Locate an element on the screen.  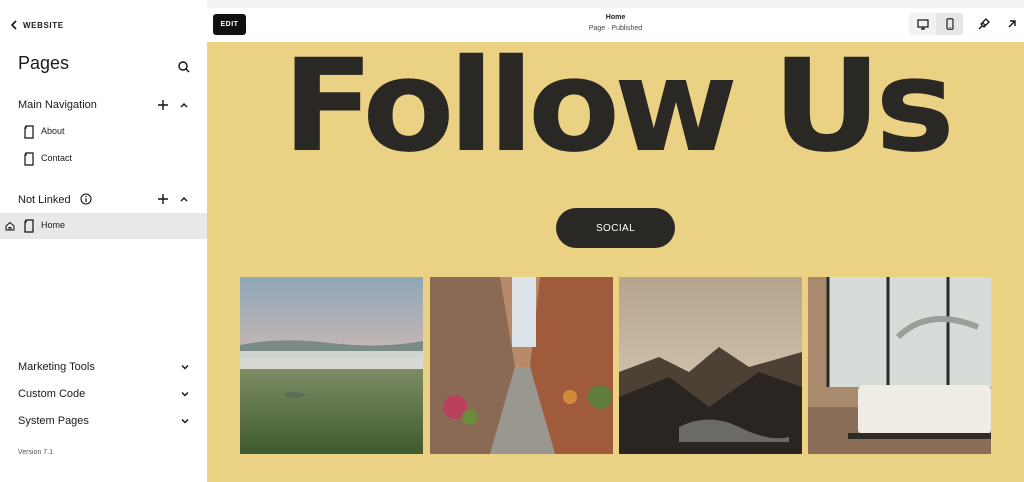
home-icon is located at coordinates (10, 226).